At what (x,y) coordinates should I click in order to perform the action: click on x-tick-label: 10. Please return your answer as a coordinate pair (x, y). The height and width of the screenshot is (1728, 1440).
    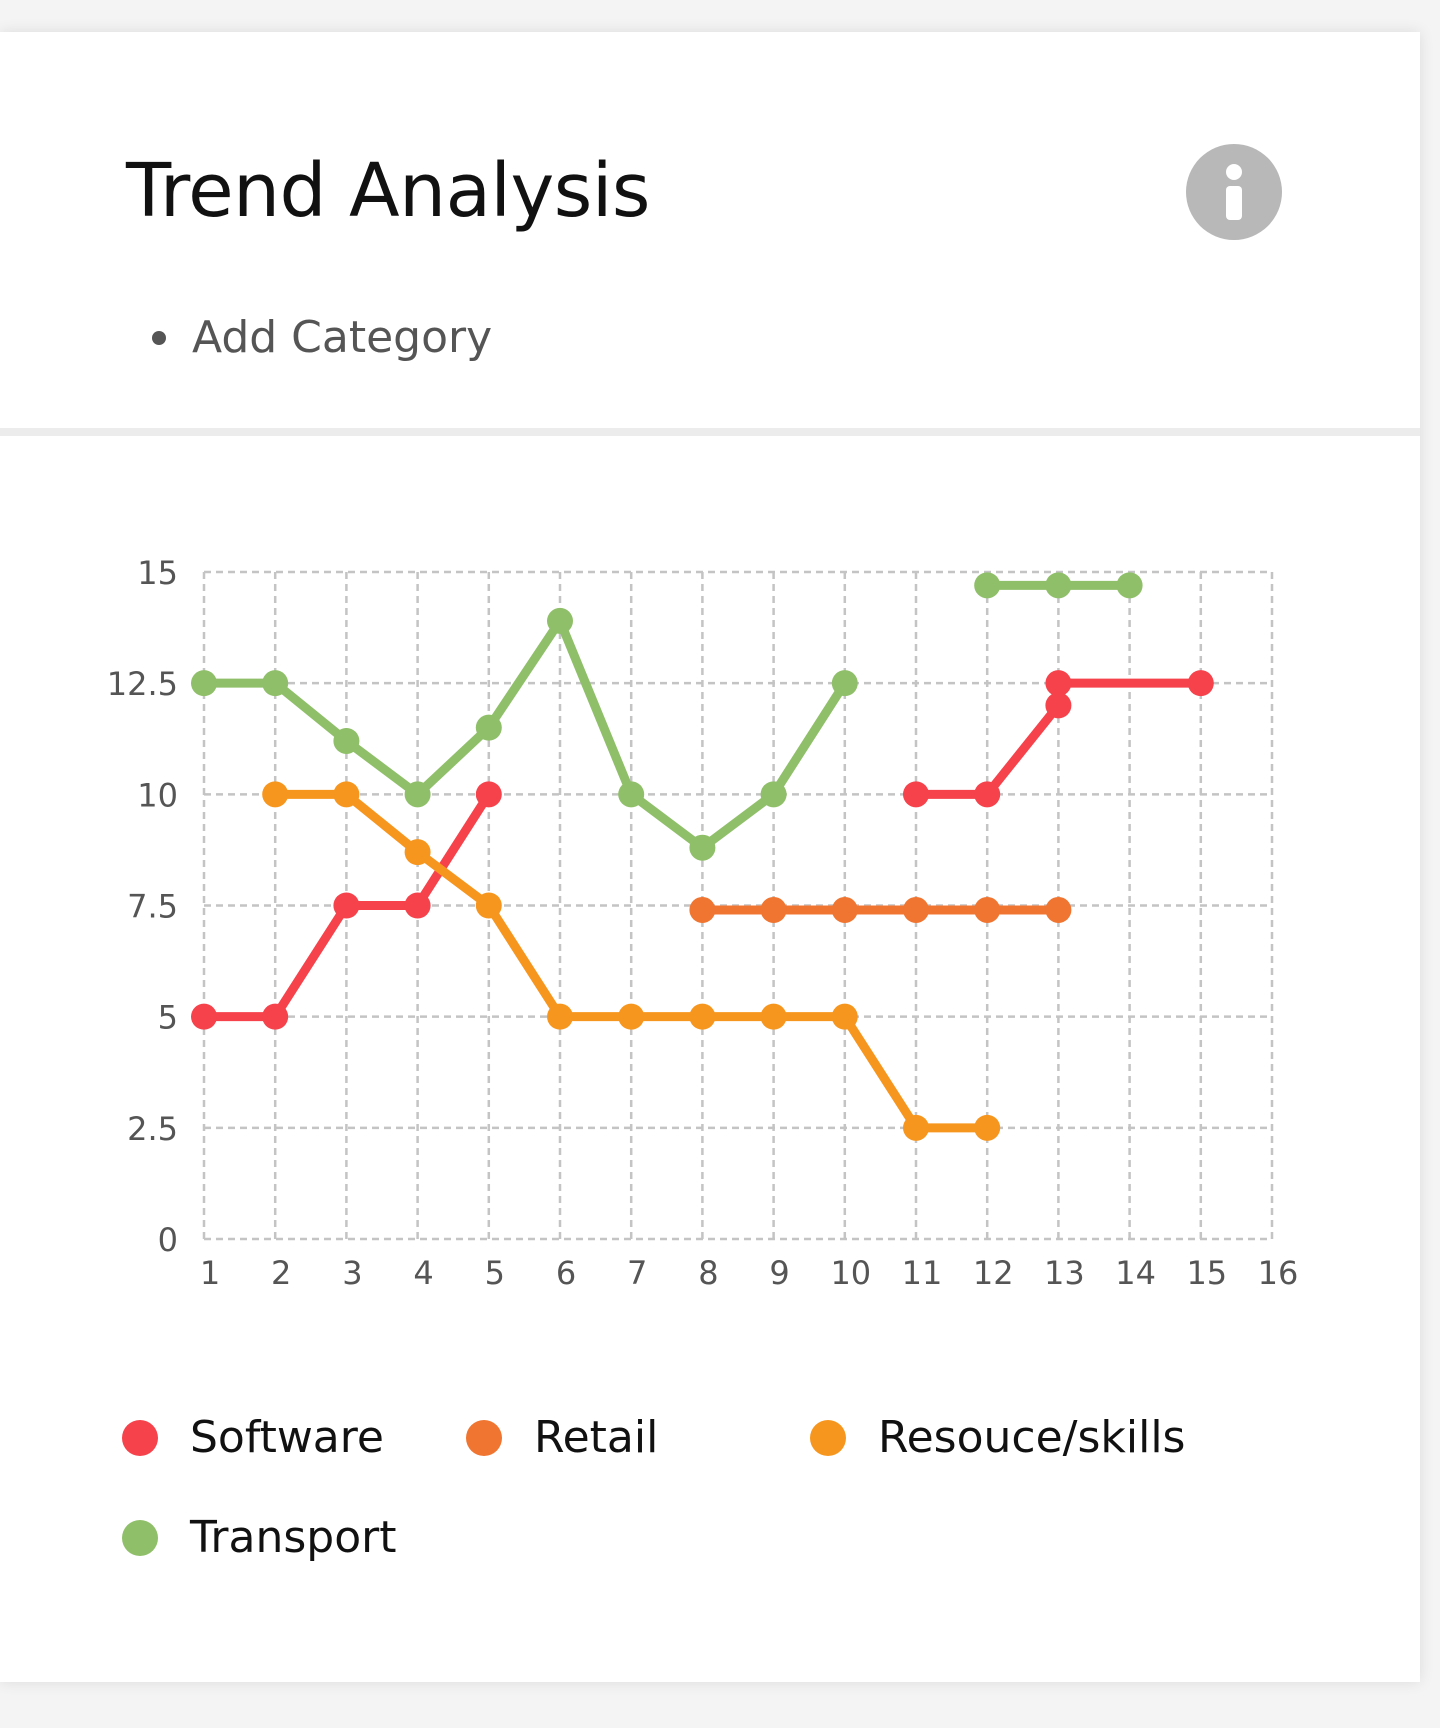
    Looking at the image, I should click on (850, 1273).